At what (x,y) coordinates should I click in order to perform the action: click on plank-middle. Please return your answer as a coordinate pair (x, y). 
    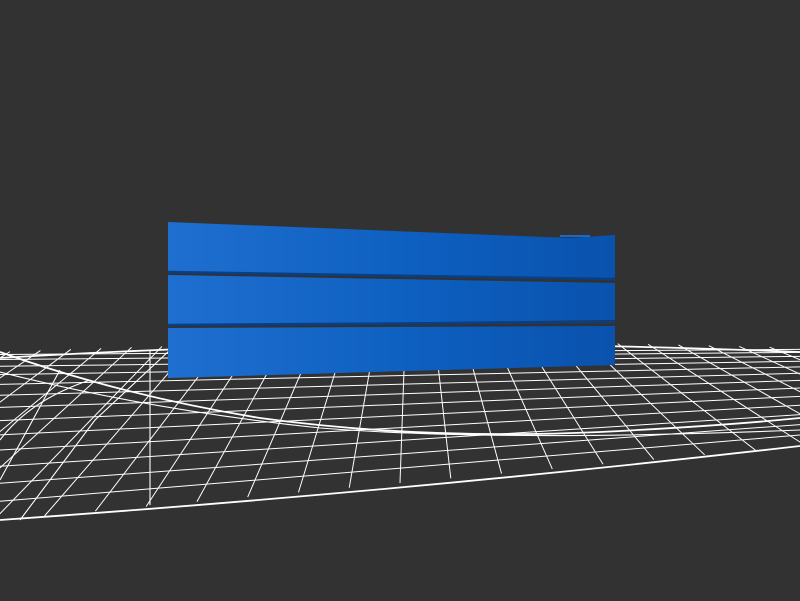
    Looking at the image, I should click on (391, 300).